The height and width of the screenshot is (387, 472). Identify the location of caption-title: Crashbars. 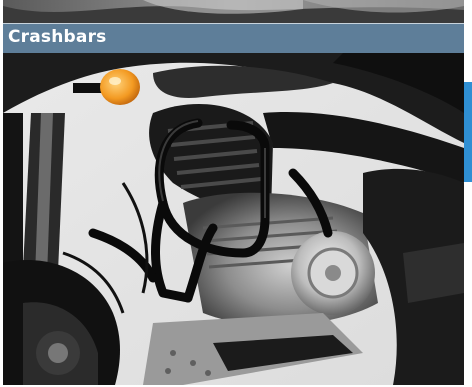
(57, 37).